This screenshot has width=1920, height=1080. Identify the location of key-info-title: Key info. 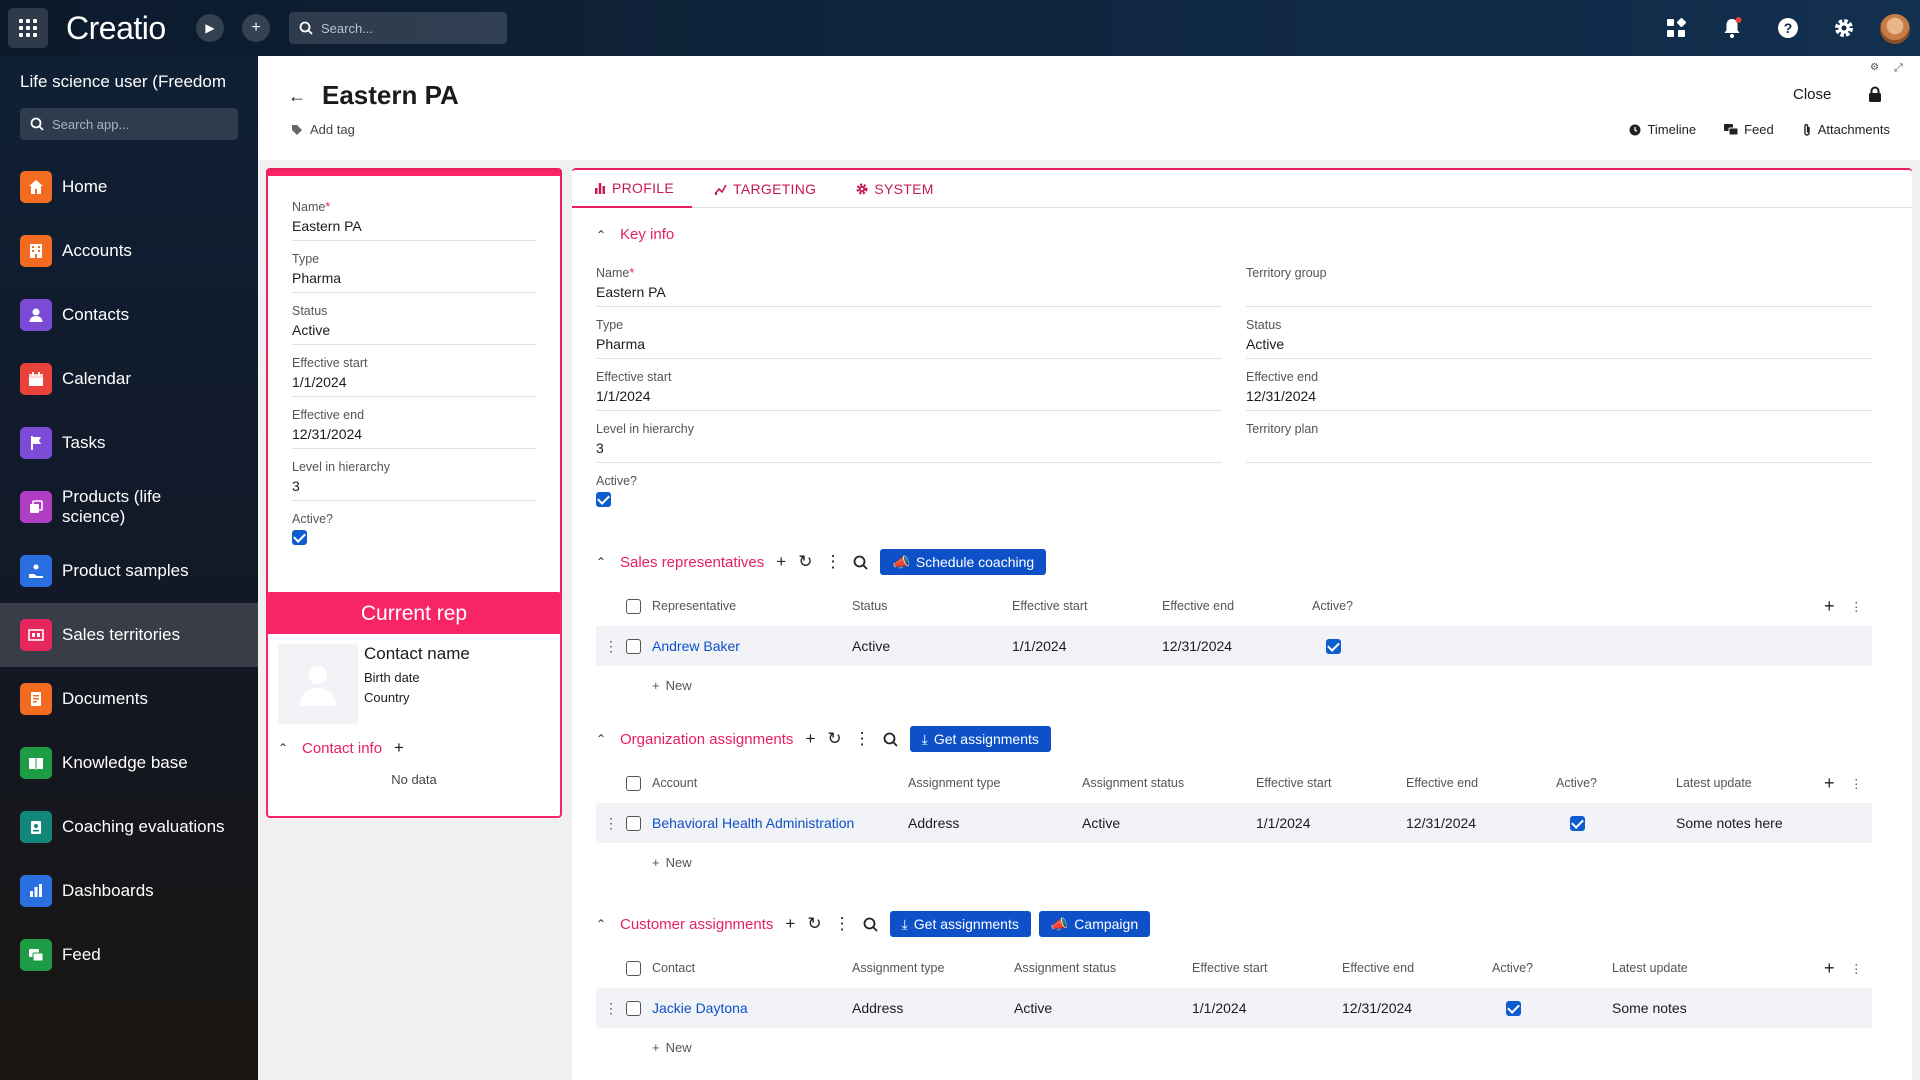
(647, 234).